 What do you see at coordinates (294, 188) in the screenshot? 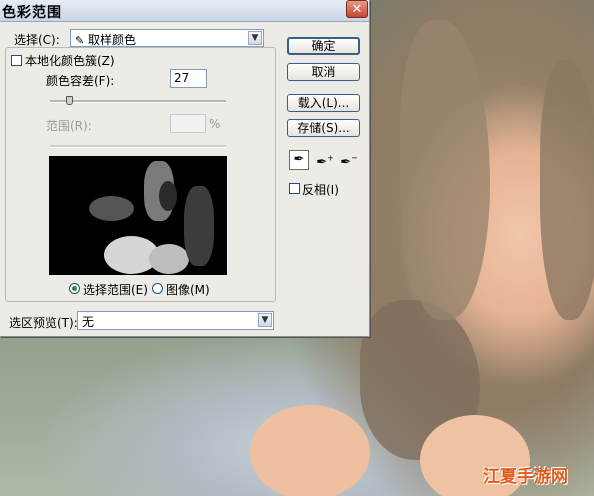
I see `invert-checkbox` at bounding box center [294, 188].